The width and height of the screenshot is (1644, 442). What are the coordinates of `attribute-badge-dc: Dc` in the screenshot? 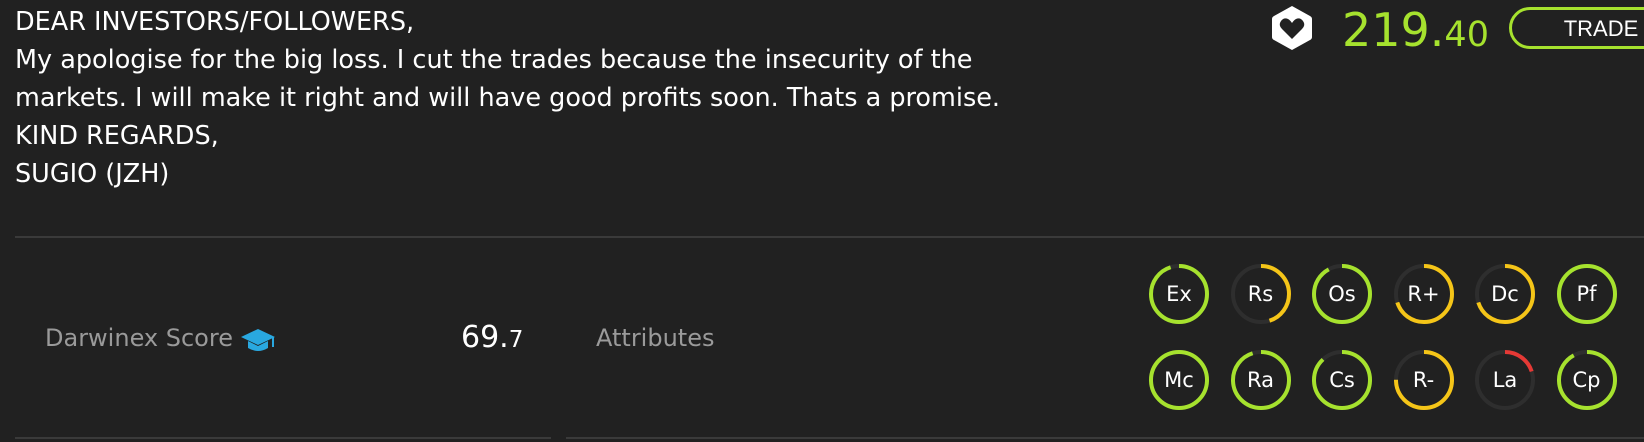 It's located at (1505, 294).